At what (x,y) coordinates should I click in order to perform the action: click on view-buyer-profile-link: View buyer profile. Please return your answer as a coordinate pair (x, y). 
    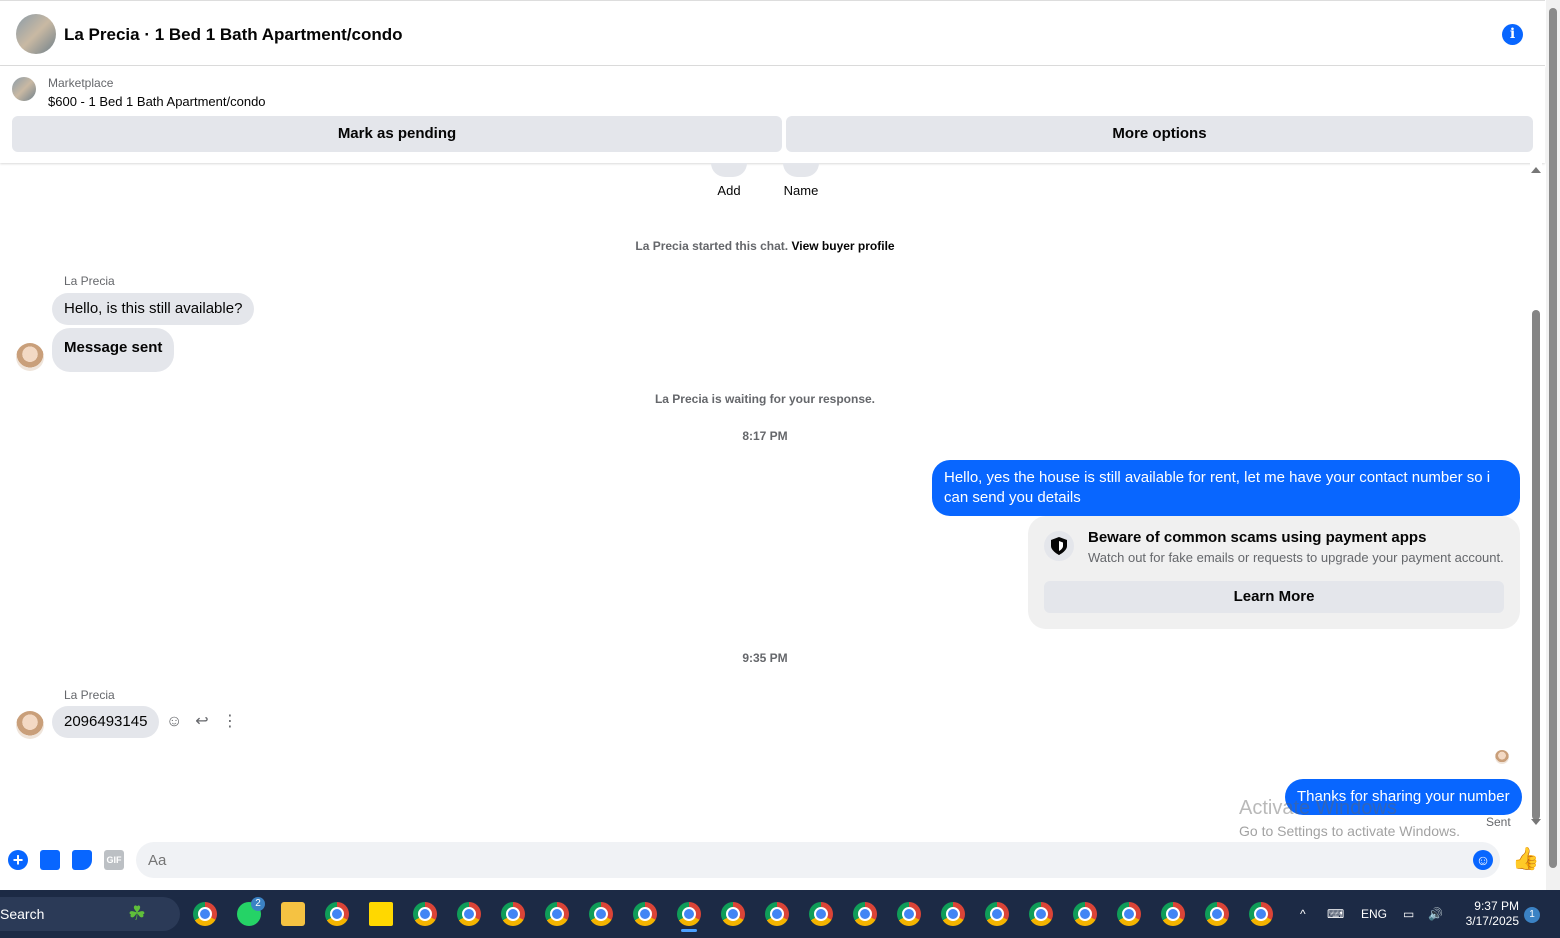
    Looking at the image, I should click on (842, 246).